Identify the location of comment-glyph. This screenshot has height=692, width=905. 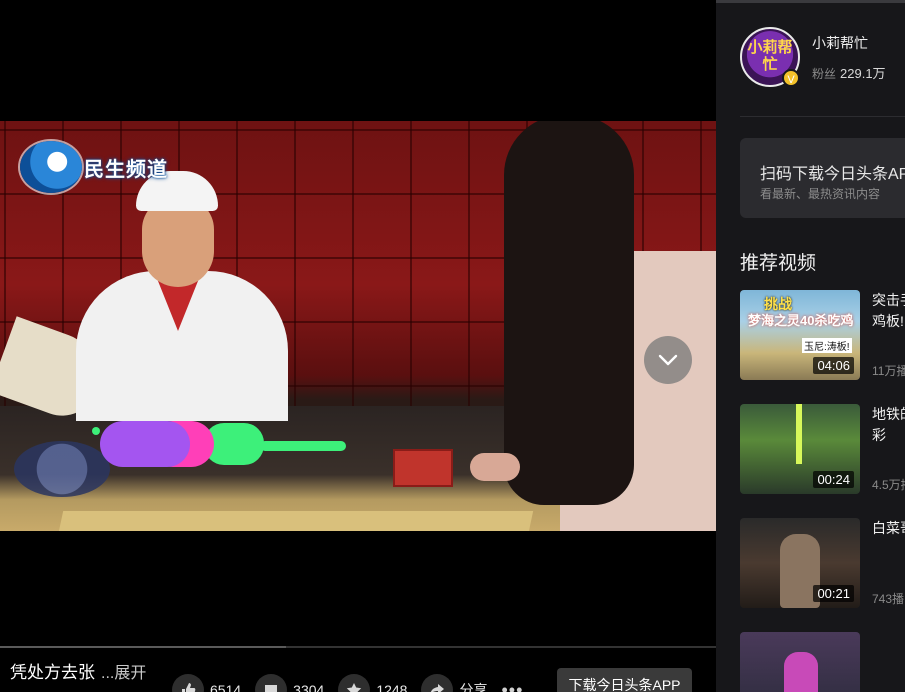
(271, 688).